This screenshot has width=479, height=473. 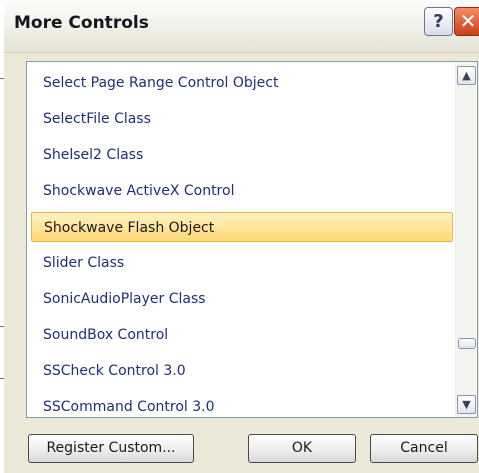 I want to click on ok-button: OK, so click(x=302, y=448).